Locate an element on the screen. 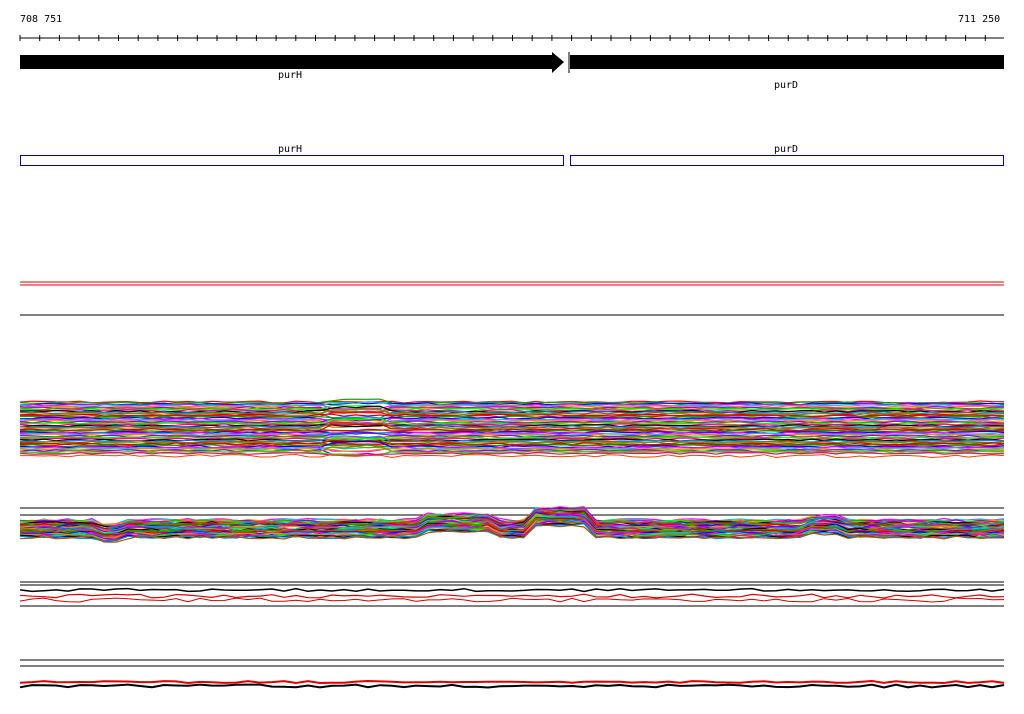 The width and height of the screenshot is (1024, 714). multicolor-band-1-line is located at coordinates (512, 453).